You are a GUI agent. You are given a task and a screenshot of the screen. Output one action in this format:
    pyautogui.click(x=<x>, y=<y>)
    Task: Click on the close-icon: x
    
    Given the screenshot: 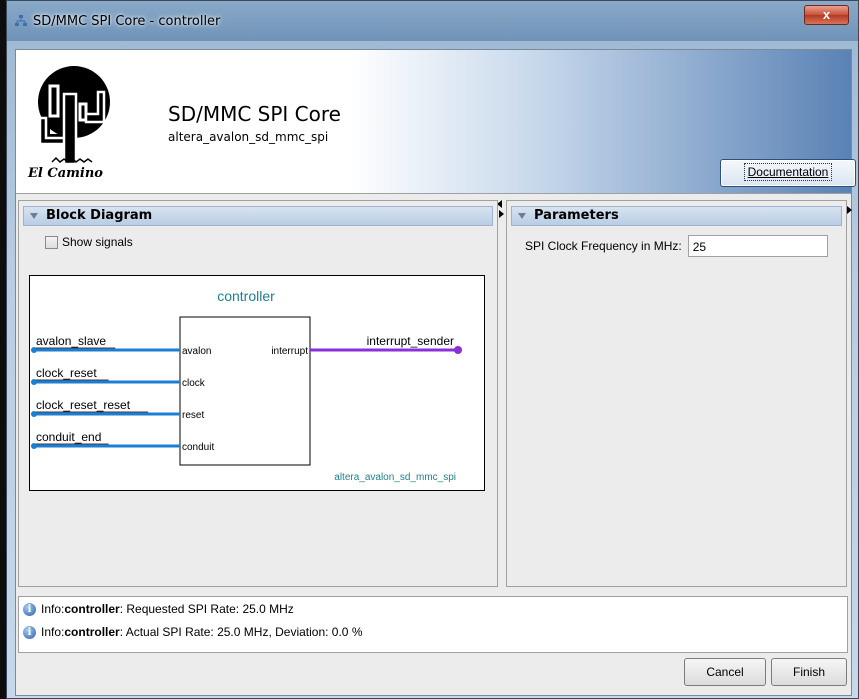 What is the action you would take?
    pyautogui.click(x=826, y=14)
    